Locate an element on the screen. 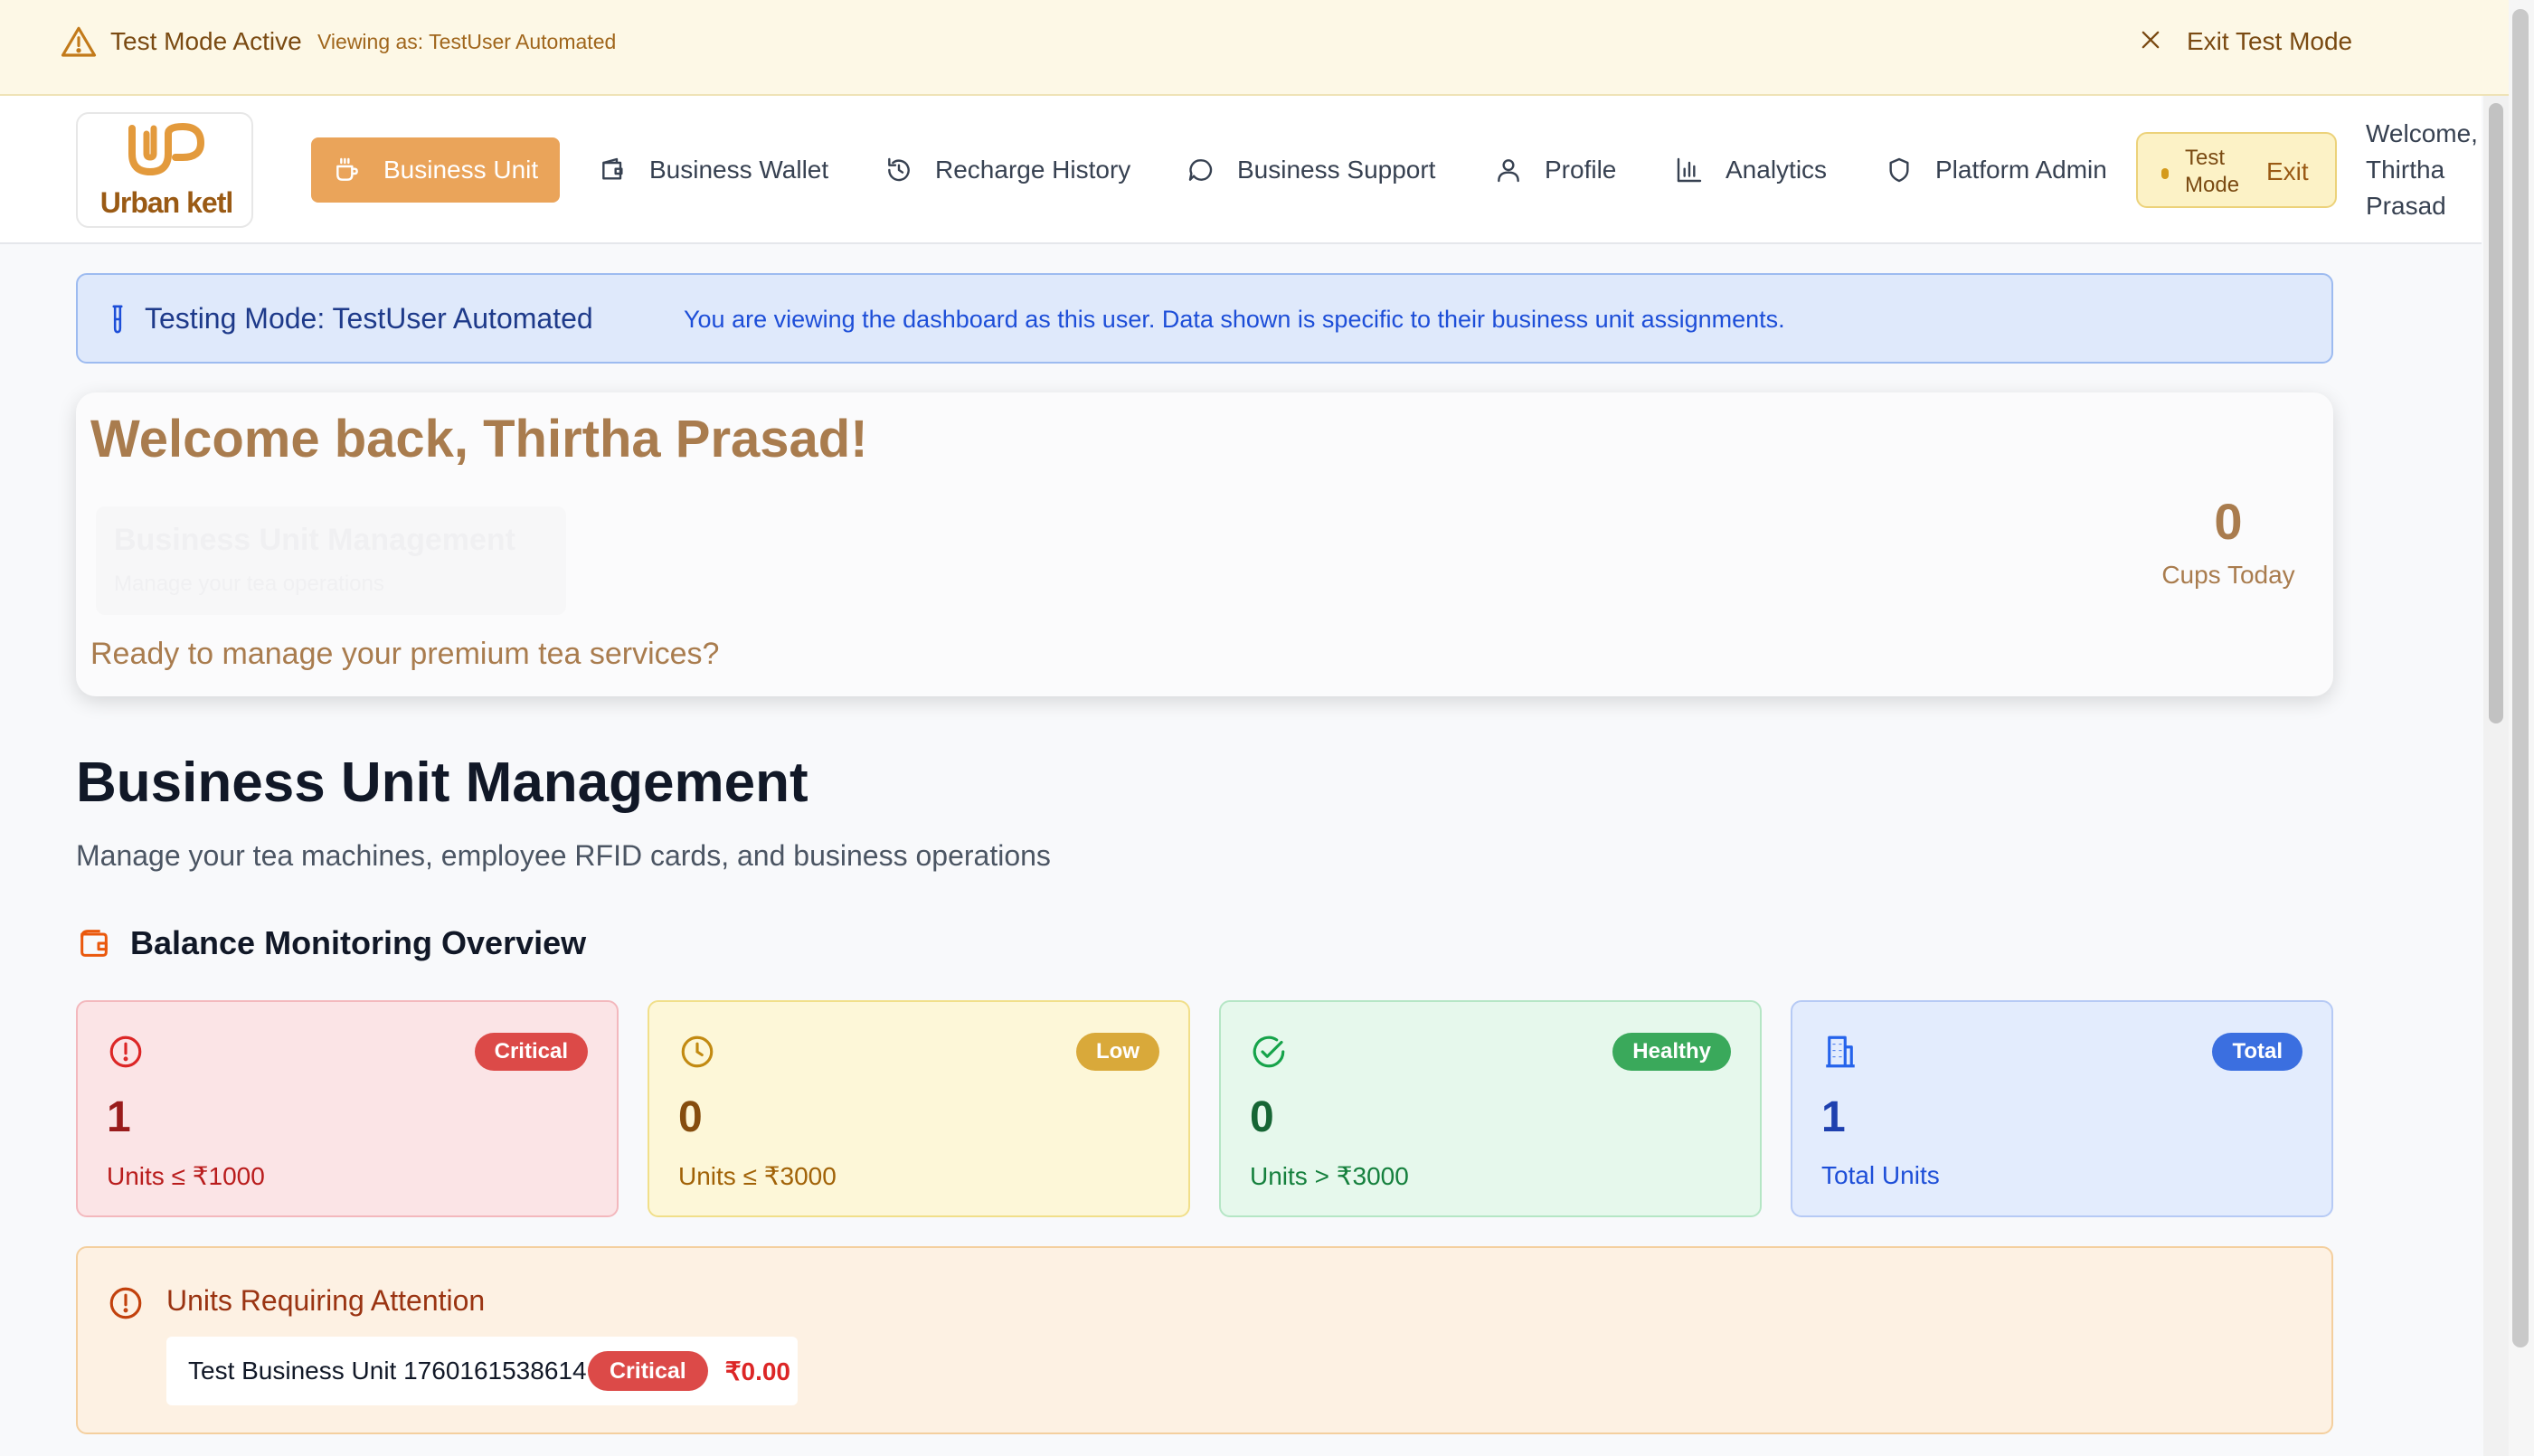 The width and height of the screenshot is (2534, 1456). total-units-card: Total 1 Total Units is located at coordinates (2062, 1108).